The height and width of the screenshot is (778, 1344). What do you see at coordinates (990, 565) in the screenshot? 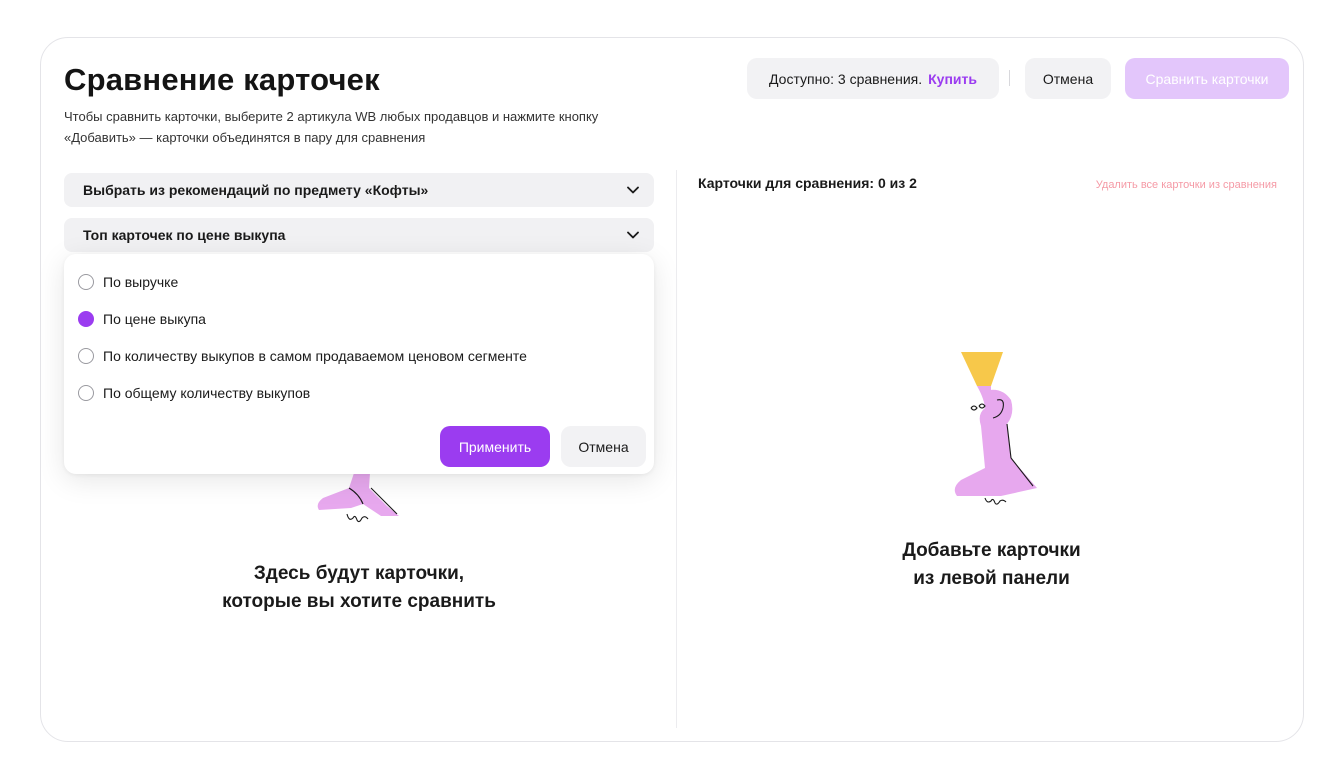
I see `right-empty-state-text: Добавьте карточки из левой панели` at bounding box center [990, 565].